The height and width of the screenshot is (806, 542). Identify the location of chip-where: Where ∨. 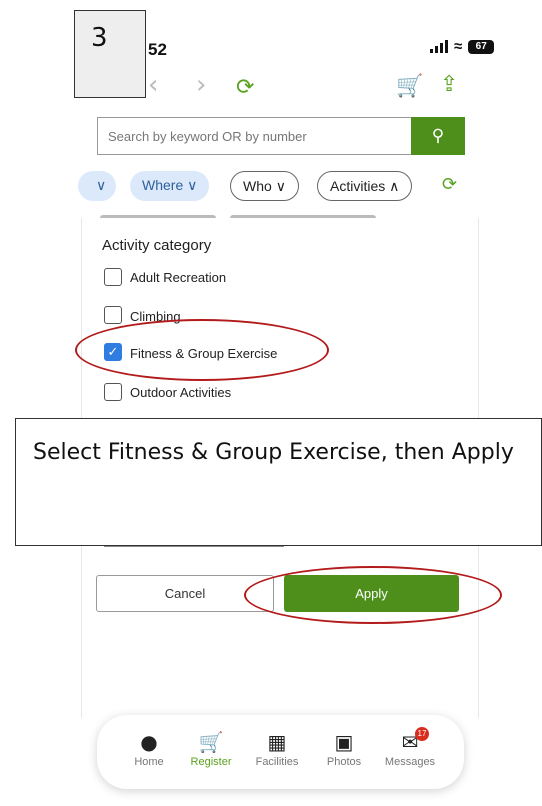
(170, 186).